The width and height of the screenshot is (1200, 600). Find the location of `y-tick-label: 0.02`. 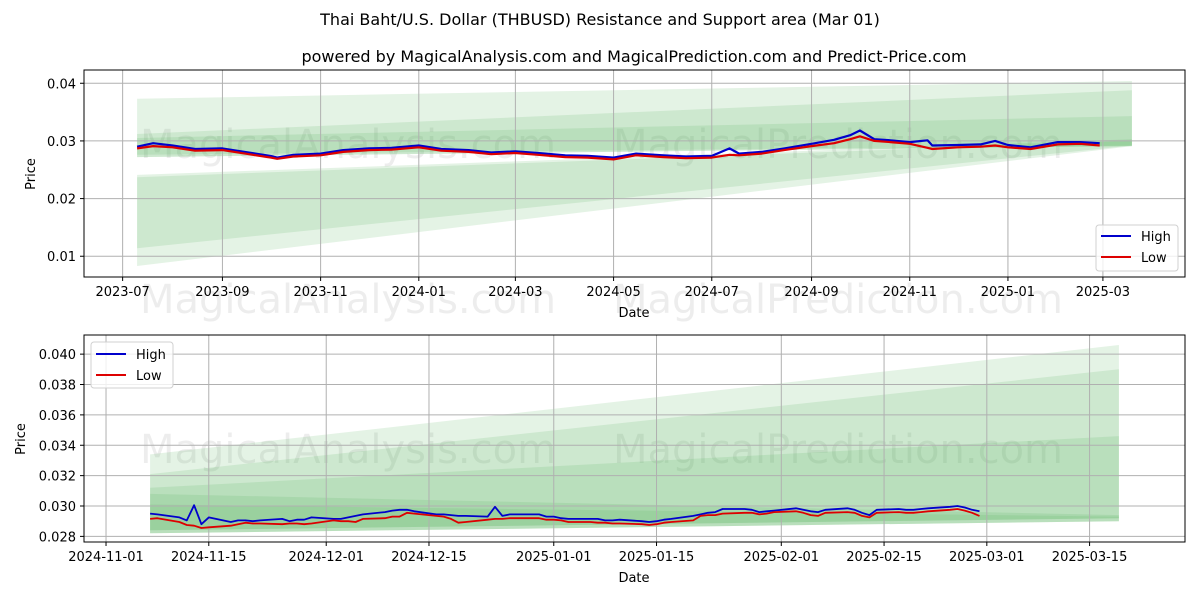

y-tick-label: 0.02 is located at coordinates (61, 200).